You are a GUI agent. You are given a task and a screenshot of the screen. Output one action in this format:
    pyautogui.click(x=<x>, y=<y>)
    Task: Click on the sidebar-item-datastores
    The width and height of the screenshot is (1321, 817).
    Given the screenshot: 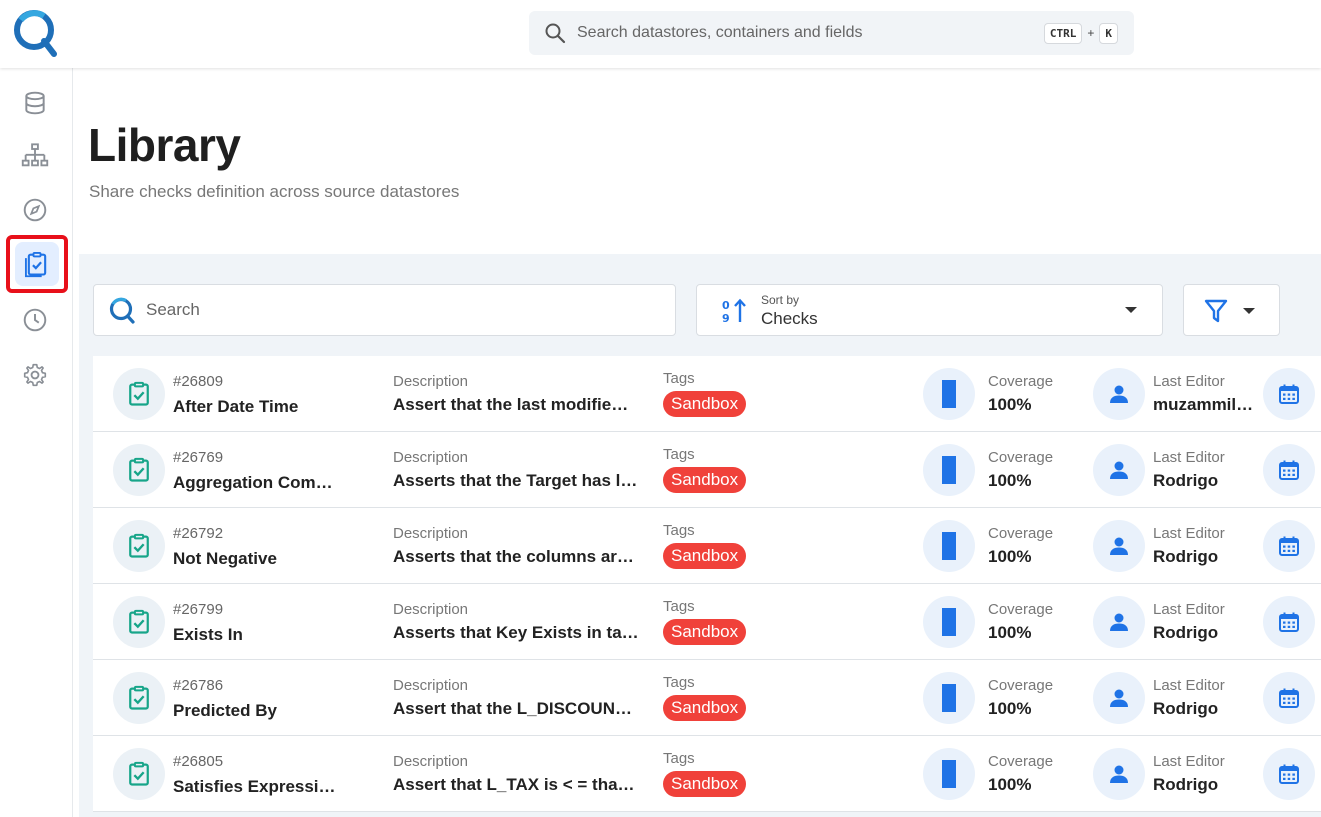 What is the action you would take?
    pyautogui.click(x=35, y=103)
    